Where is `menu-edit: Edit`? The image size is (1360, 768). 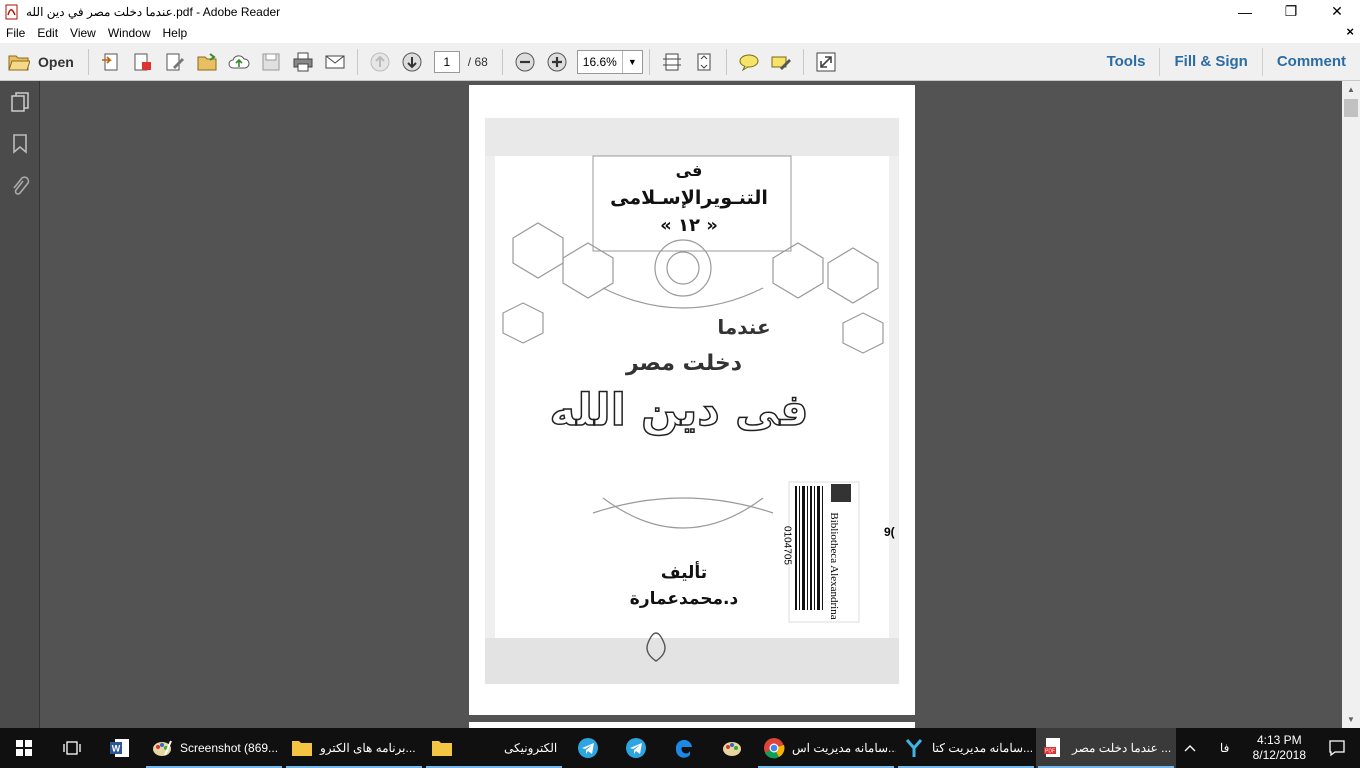 menu-edit: Edit is located at coordinates (47, 33).